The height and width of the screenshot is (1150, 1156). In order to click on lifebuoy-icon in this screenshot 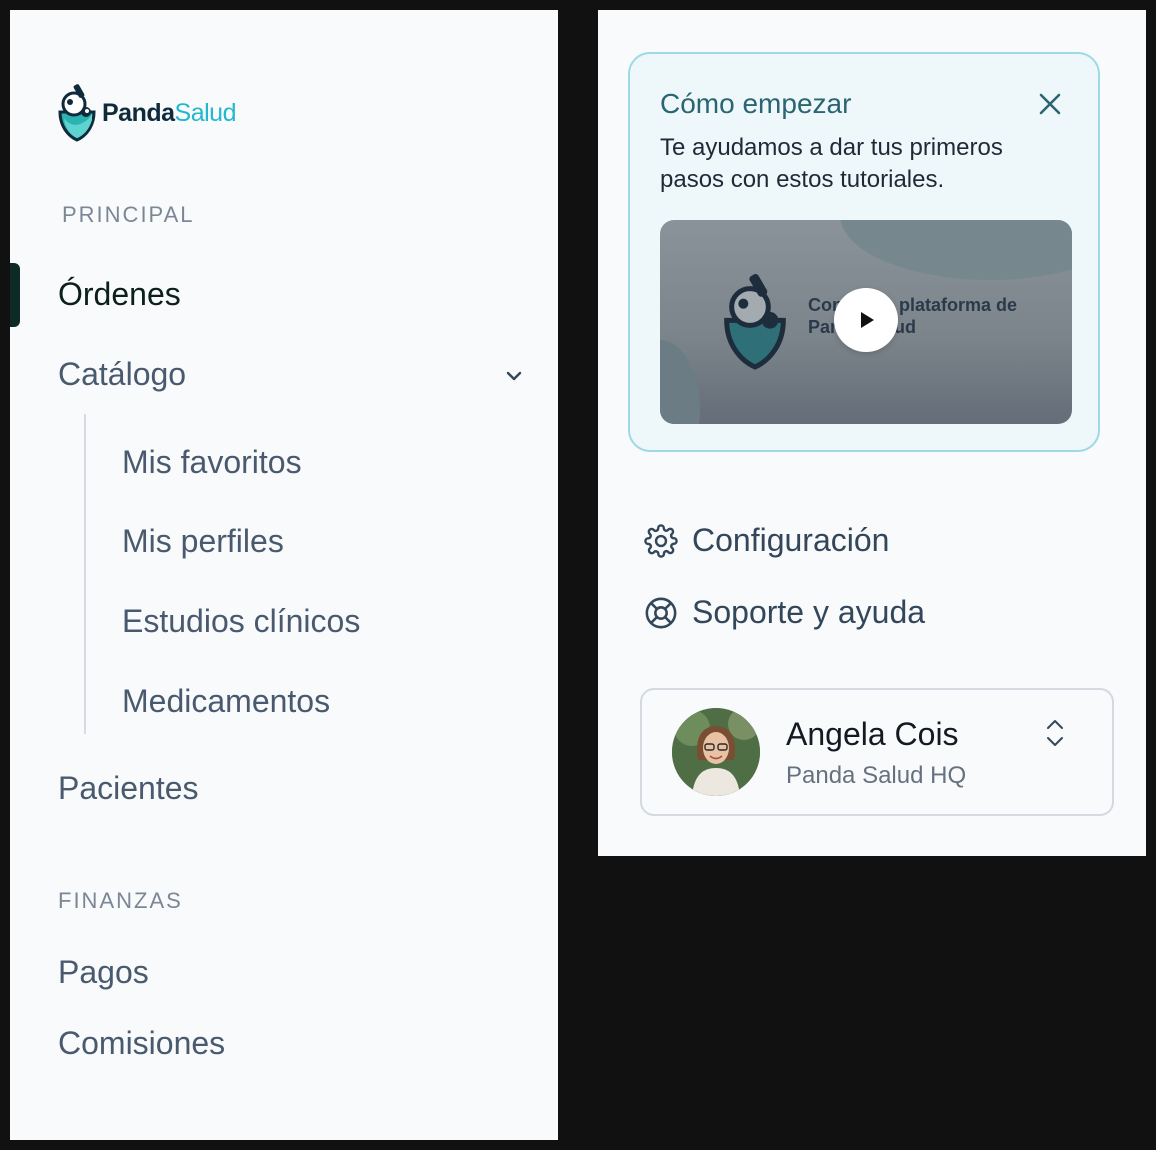, I will do `click(661, 612)`.